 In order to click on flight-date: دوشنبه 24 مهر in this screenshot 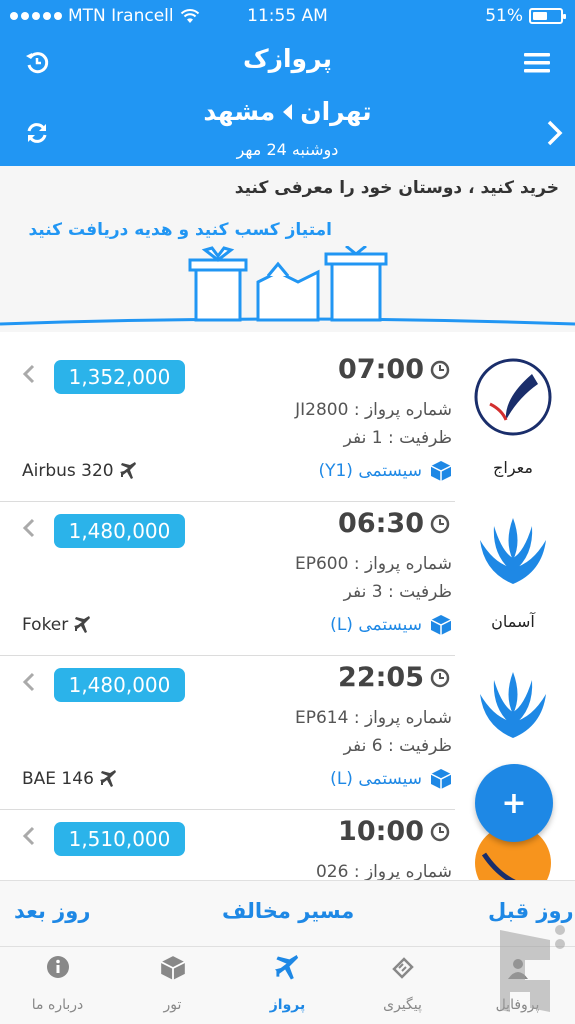, I will do `click(287, 149)`.